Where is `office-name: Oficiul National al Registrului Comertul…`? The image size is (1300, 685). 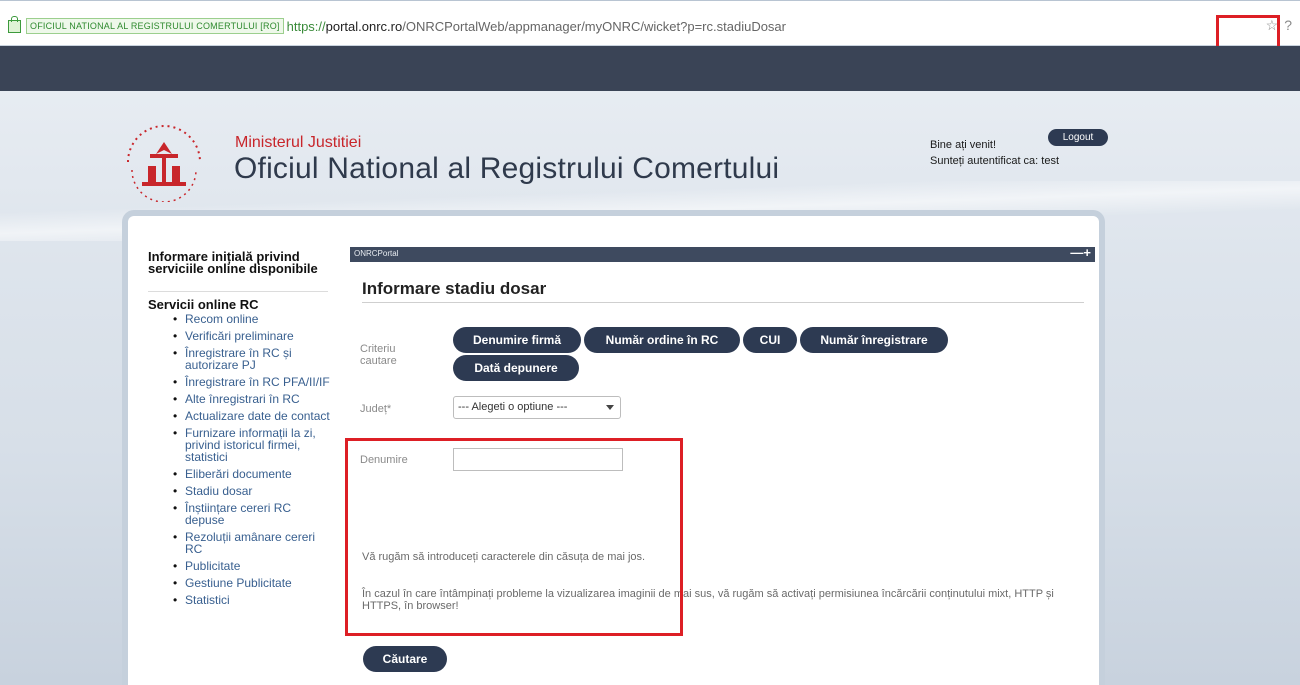
office-name: Oficiul National al Registrului Comertul… is located at coordinates (507, 168).